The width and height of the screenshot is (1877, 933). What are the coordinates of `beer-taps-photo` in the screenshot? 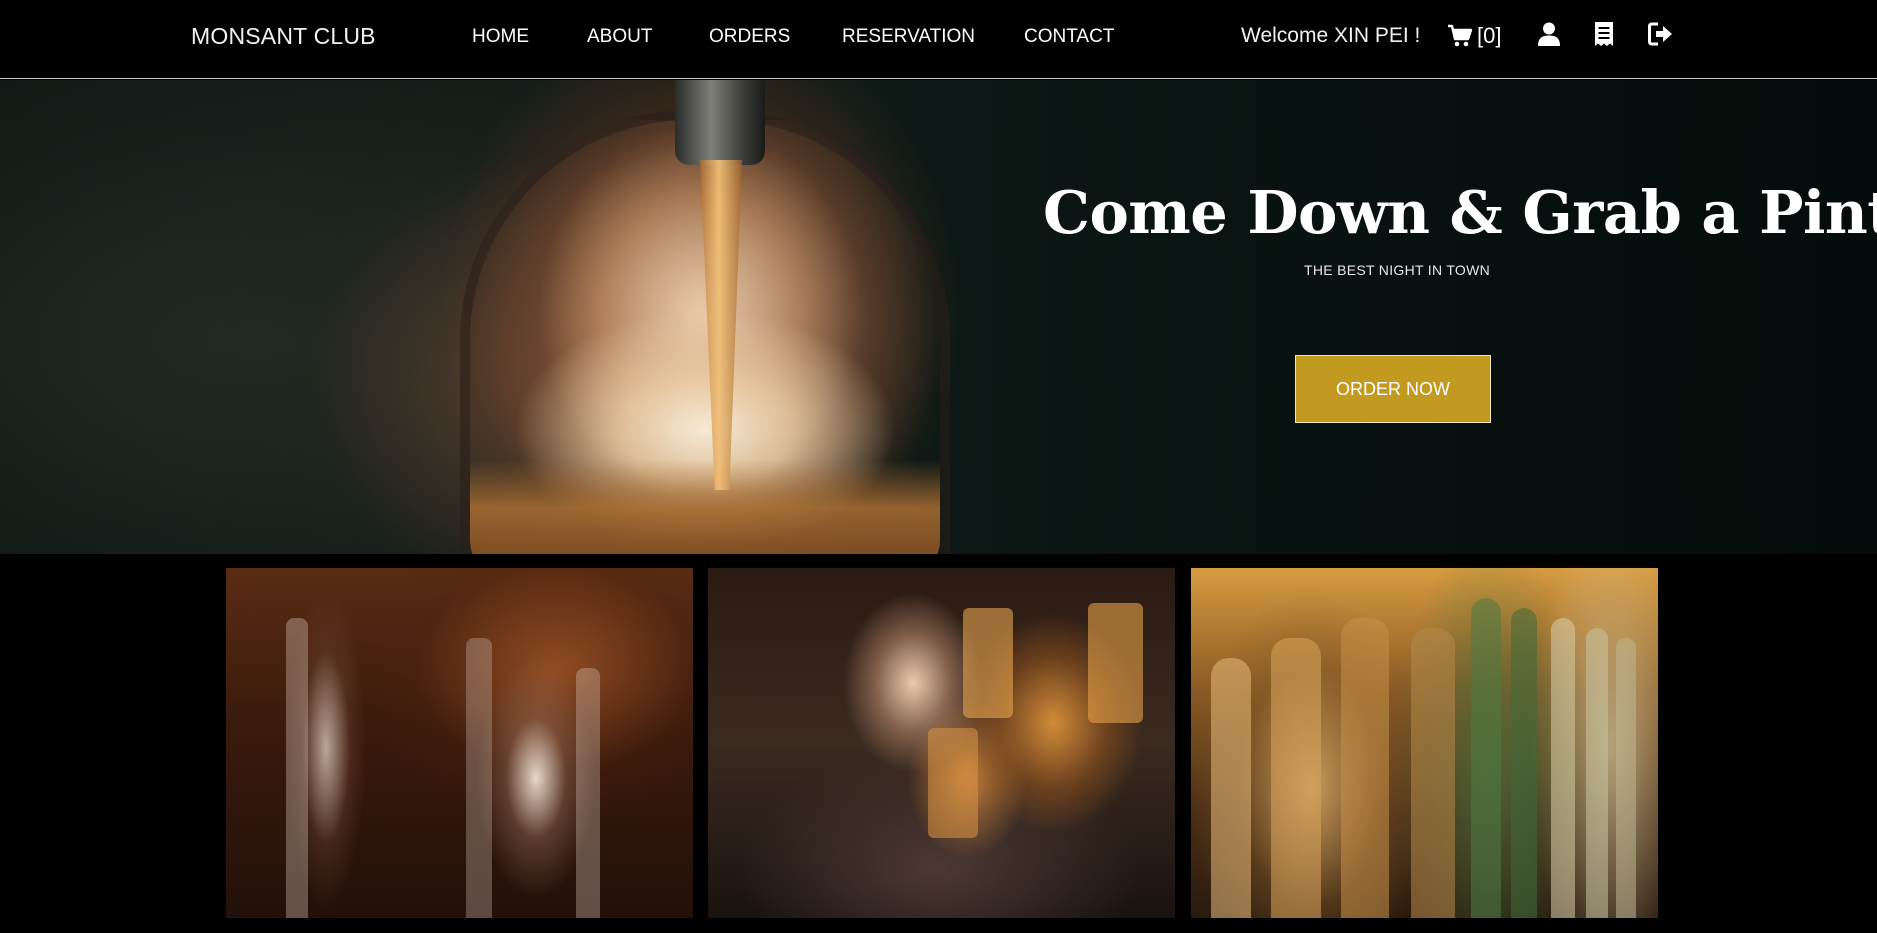 It's located at (459, 743).